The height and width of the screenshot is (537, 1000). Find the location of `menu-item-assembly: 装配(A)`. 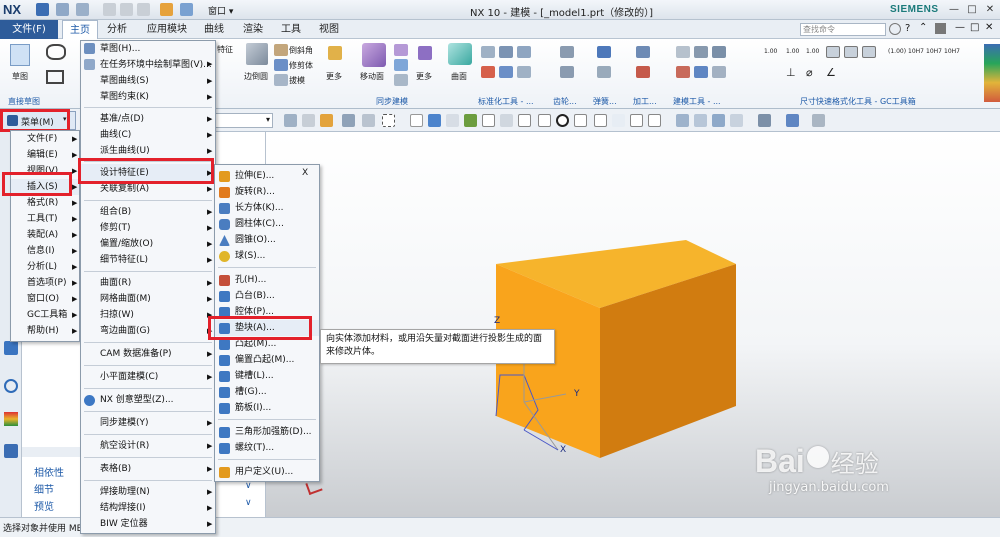

menu-item-assembly: 装配(A) is located at coordinates (42, 235).